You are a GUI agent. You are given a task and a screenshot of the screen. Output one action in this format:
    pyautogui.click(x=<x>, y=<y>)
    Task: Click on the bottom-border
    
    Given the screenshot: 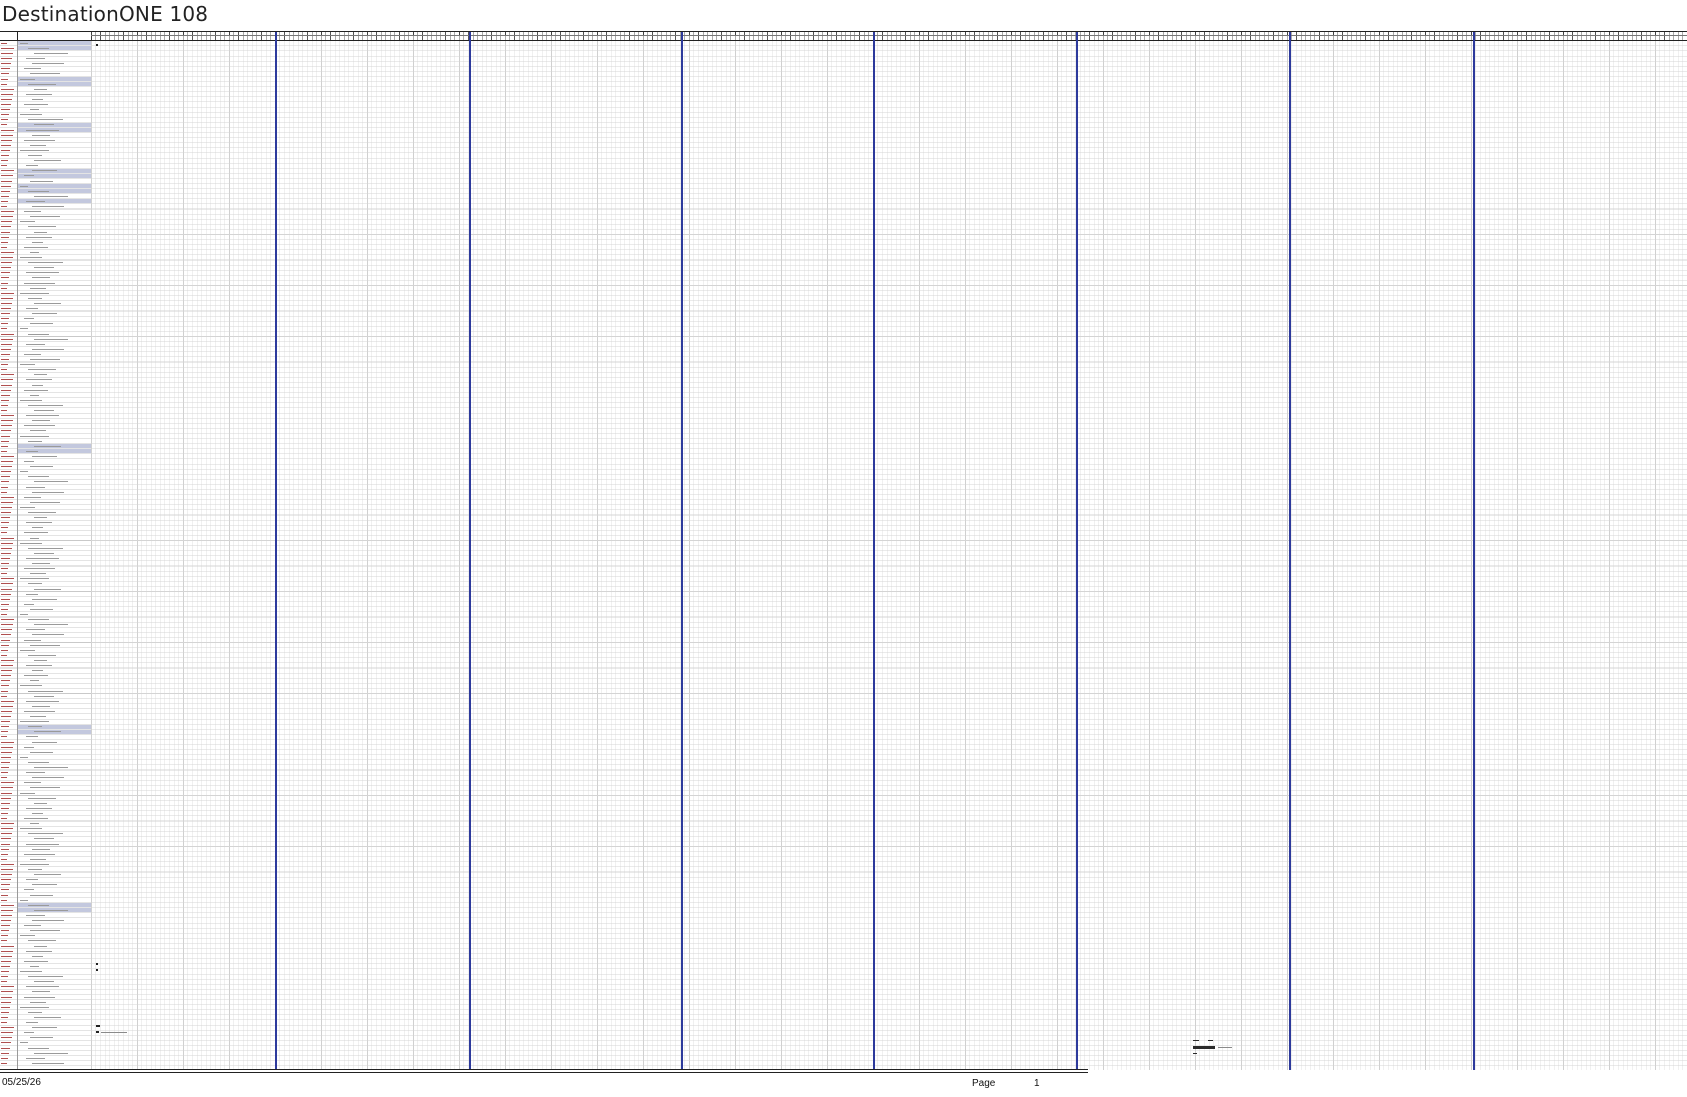 What is the action you would take?
    pyautogui.click(x=544, y=1069)
    